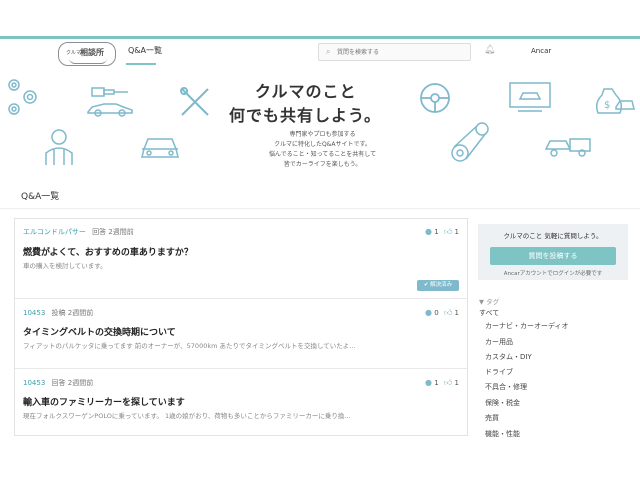 Image resolution: width=640 pixels, height=480 pixels. I want to click on logo-big-text: 相談所, so click(92, 52).